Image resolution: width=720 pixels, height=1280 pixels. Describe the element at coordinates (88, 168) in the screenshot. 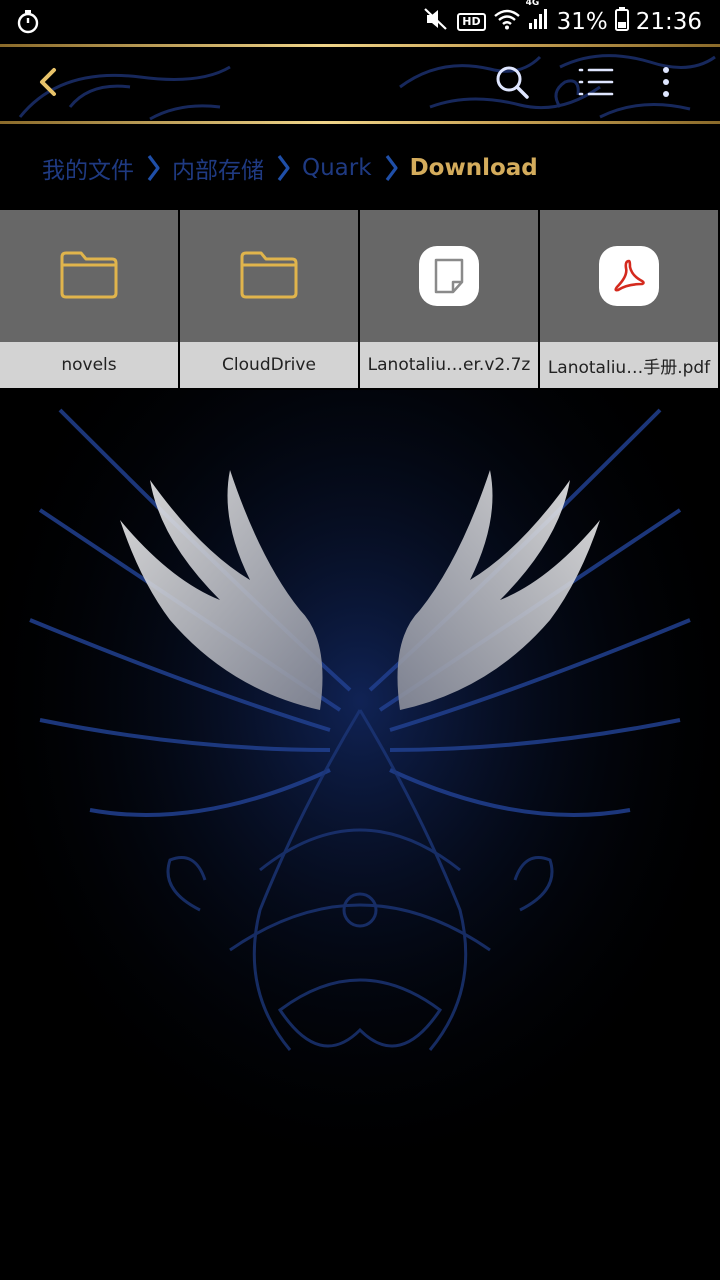

I see `breadcrumb-my-files: 我的文件` at that location.